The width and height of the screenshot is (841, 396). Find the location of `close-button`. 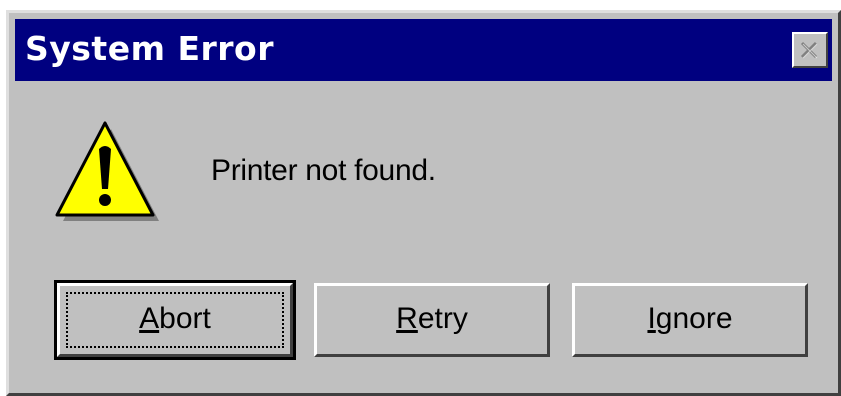

close-button is located at coordinates (810, 50).